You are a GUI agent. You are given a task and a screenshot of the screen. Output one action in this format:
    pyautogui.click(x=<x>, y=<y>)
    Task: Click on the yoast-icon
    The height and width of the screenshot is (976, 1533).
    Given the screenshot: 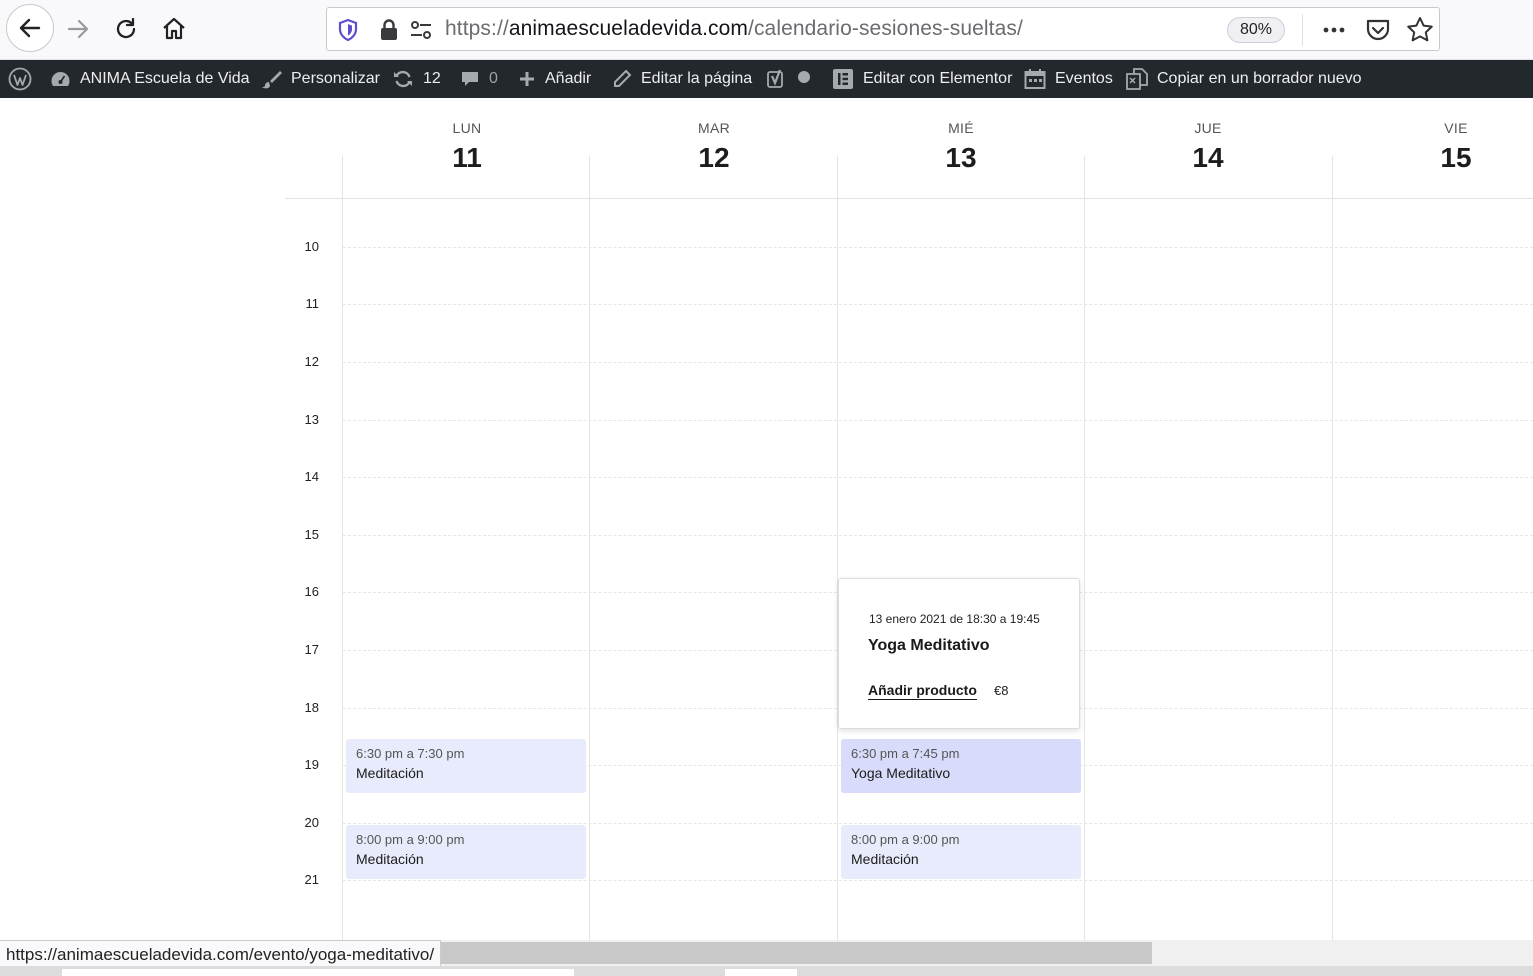 What is the action you would take?
    pyautogui.click(x=777, y=79)
    